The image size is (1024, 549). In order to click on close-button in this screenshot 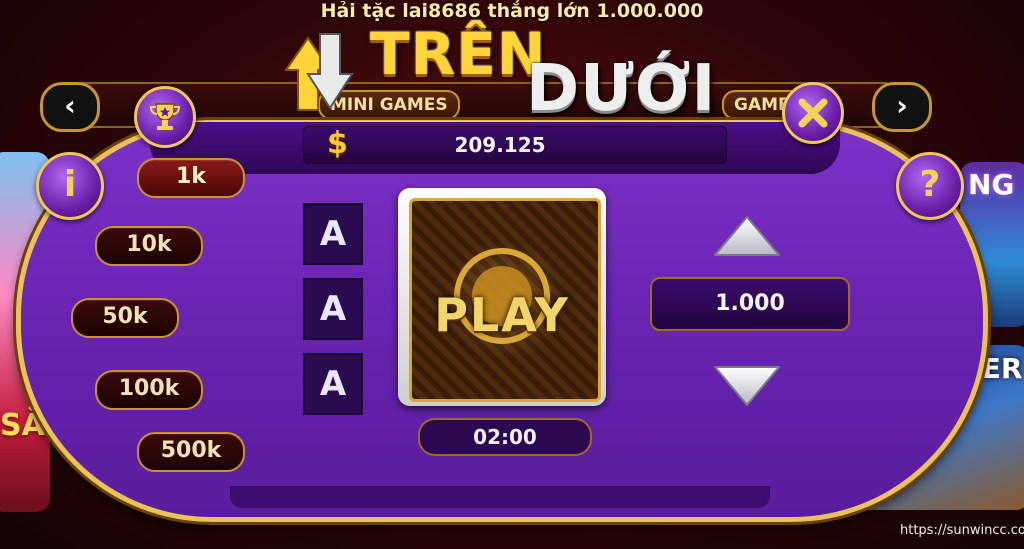, I will do `click(813, 113)`.